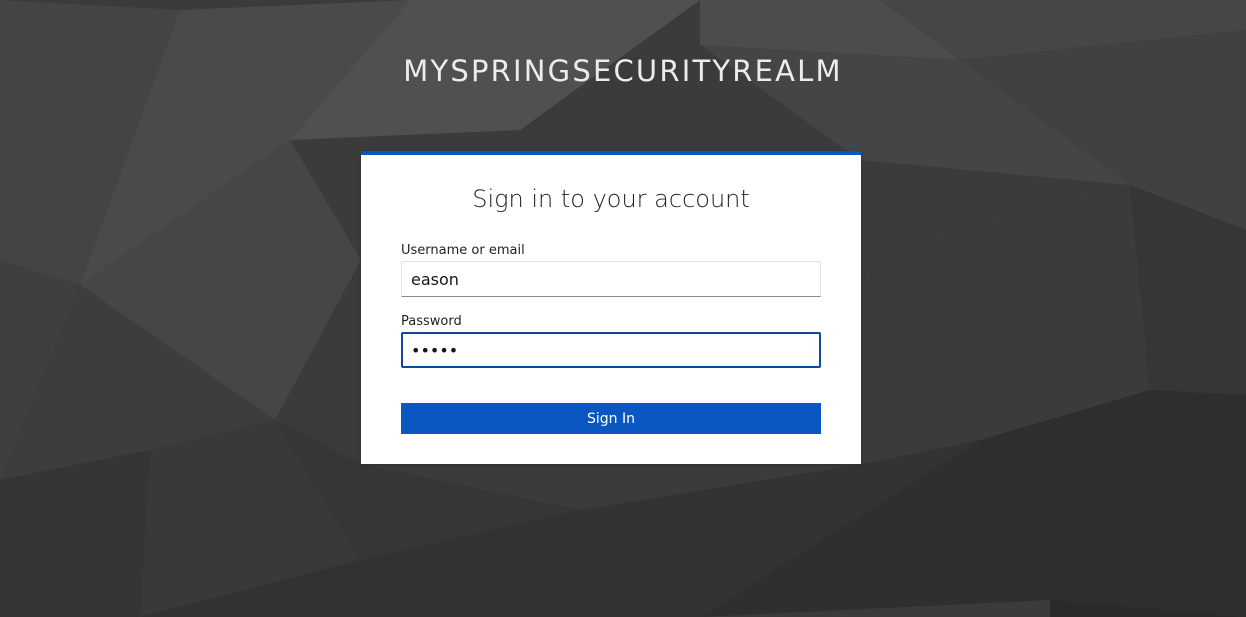  Describe the element at coordinates (611, 418) in the screenshot. I see `sign-in-button: Sign In` at that location.